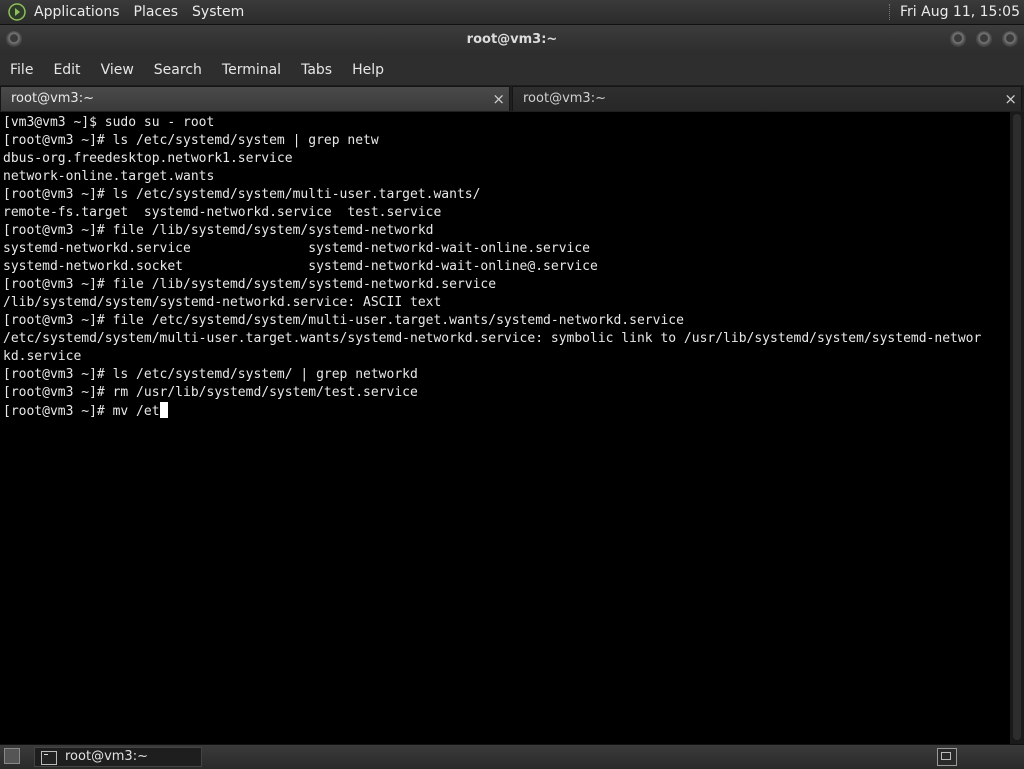  Describe the element at coordinates (156, 12) in the screenshot. I see `places-menu: Places` at that location.